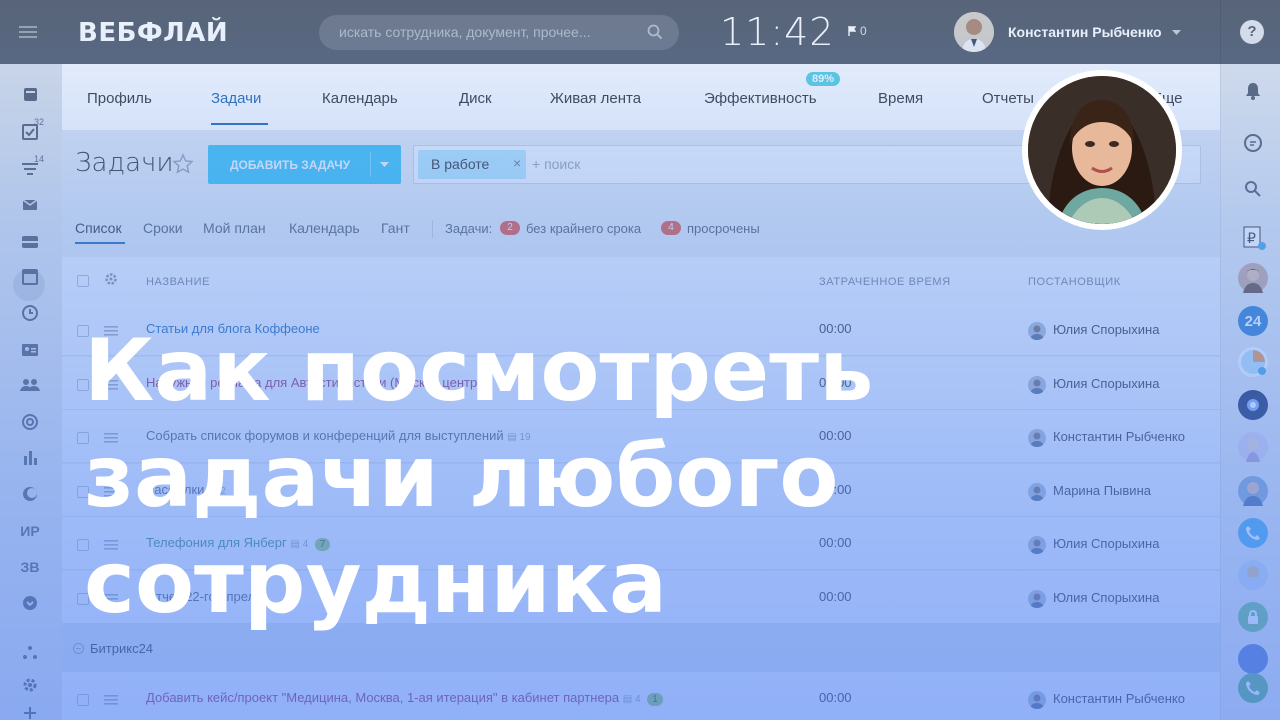 The width and height of the screenshot is (1280, 720). What do you see at coordinates (863, 31) in the screenshot?
I see `notification-count: 0` at bounding box center [863, 31].